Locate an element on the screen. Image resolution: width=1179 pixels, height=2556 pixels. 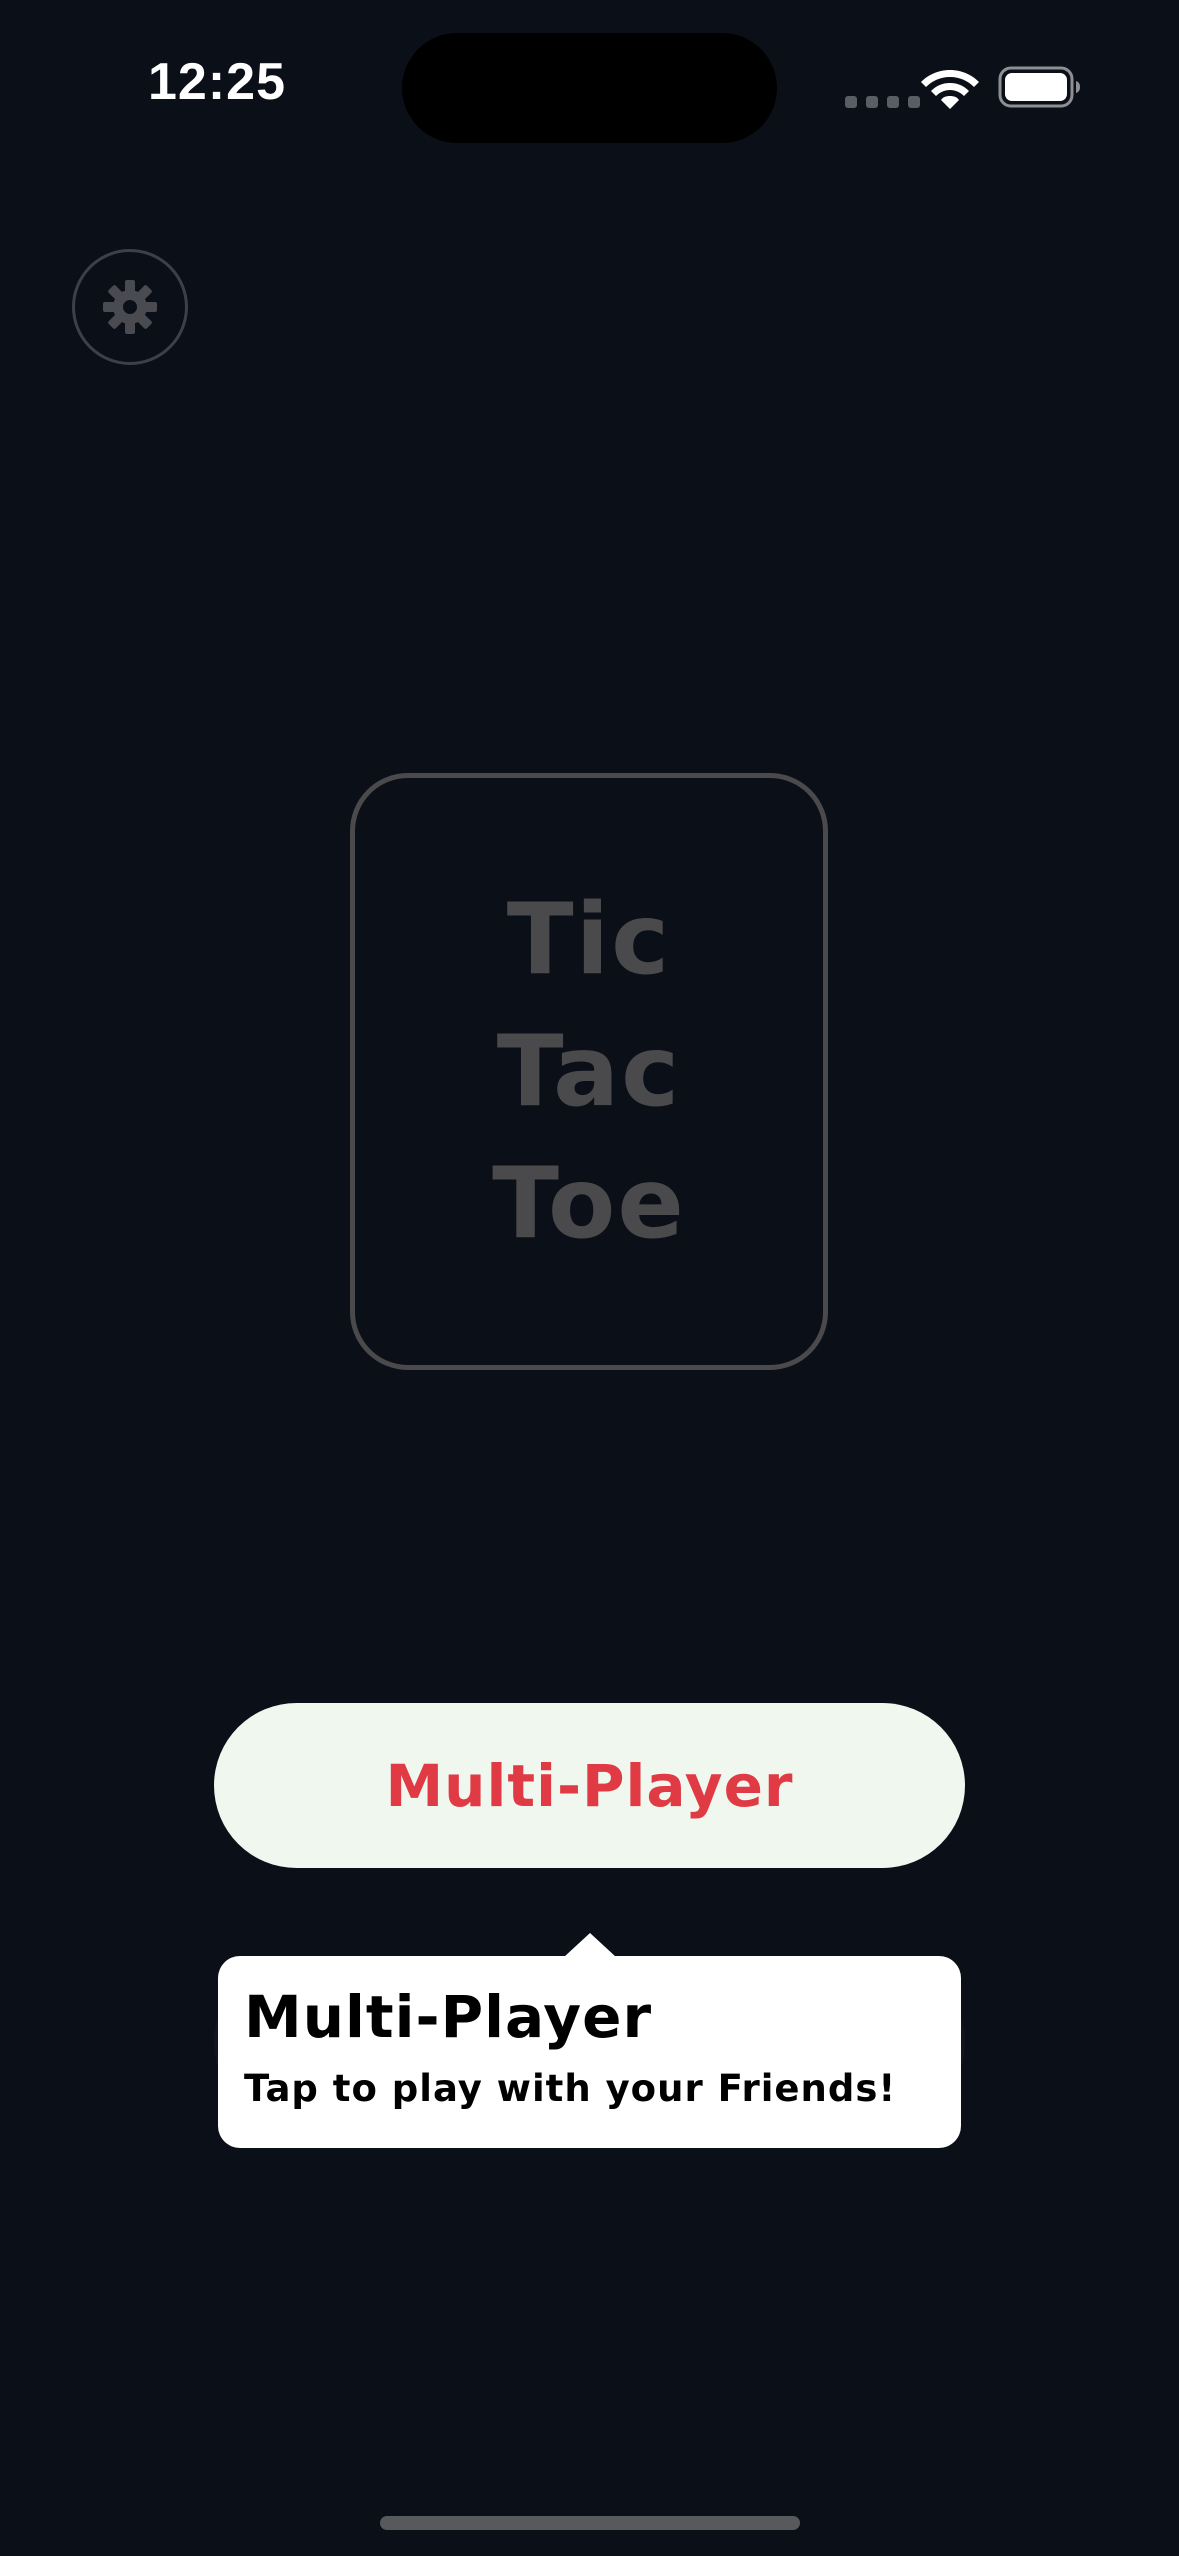
status-time: 12:25 is located at coordinates (217, 82).